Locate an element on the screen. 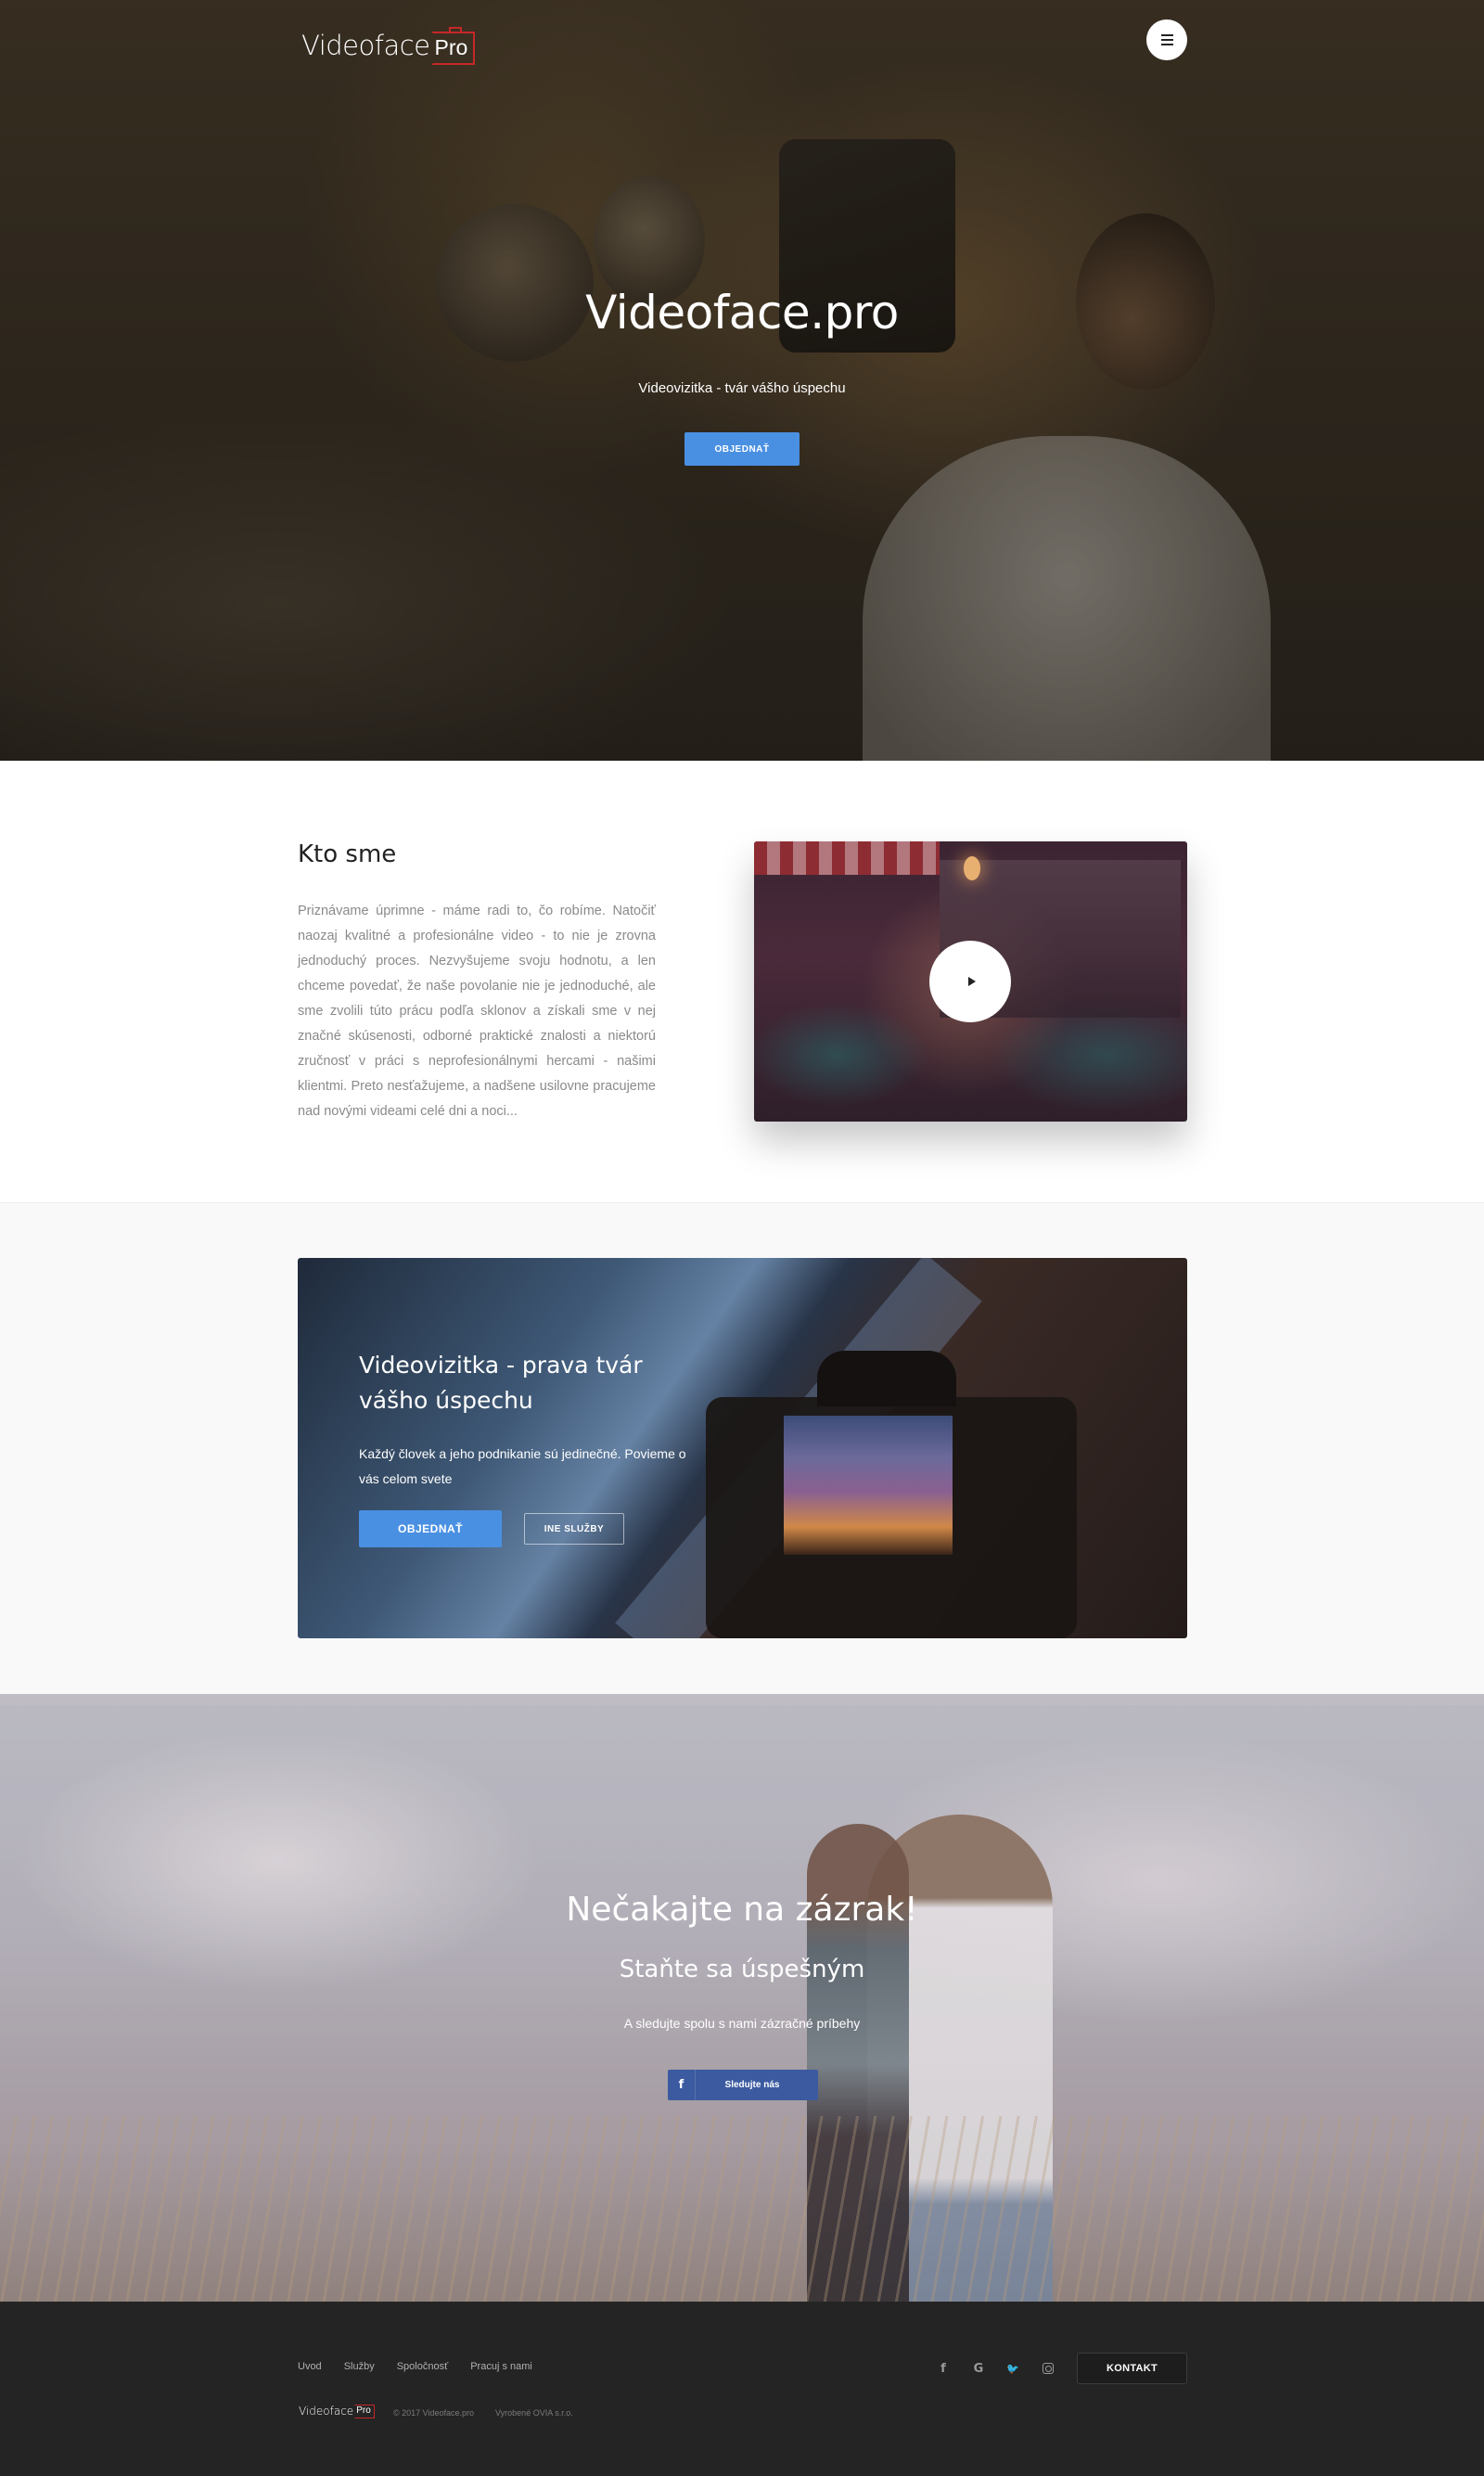  hero-subtitle: Videovizitka - tvár vášho úspechu is located at coordinates (742, 388).